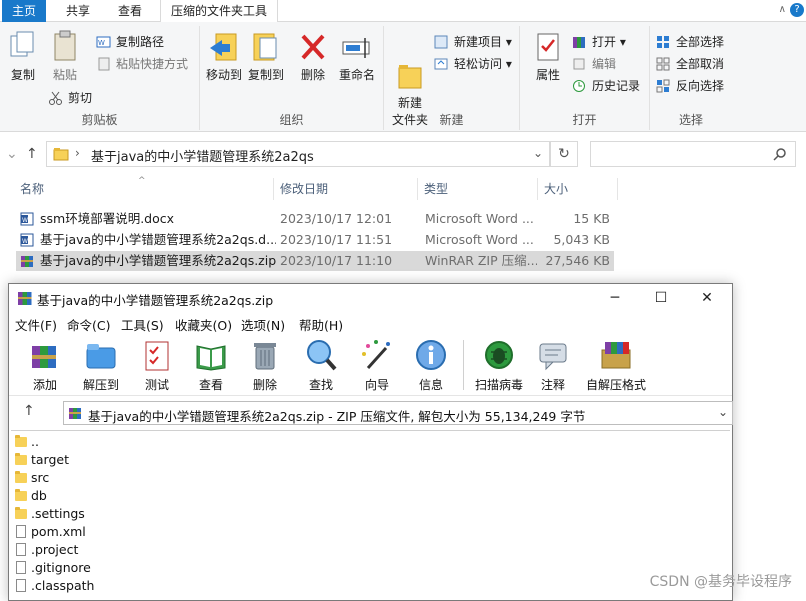 The height and width of the screenshot is (601, 806). What do you see at coordinates (52, 568) in the screenshot?
I see `list-item: .gitignore` at bounding box center [52, 568].